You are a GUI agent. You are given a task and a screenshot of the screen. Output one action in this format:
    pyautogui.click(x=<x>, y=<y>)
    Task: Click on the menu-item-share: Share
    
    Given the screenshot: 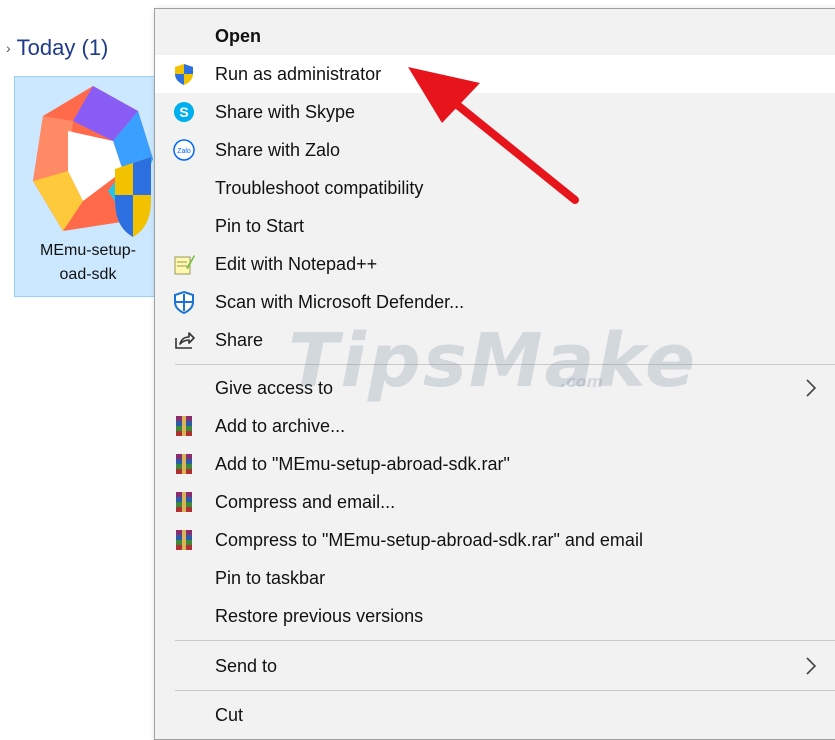 What is the action you would take?
    pyautogui.click(x=495, y=340)
    